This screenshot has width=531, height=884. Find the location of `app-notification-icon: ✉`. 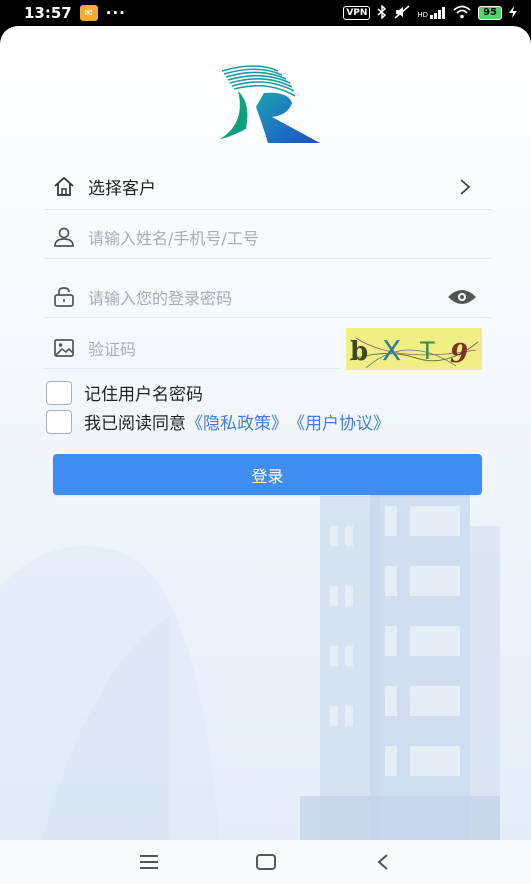

app-notification-icon: ✉ is located at coordinates (88, 13).